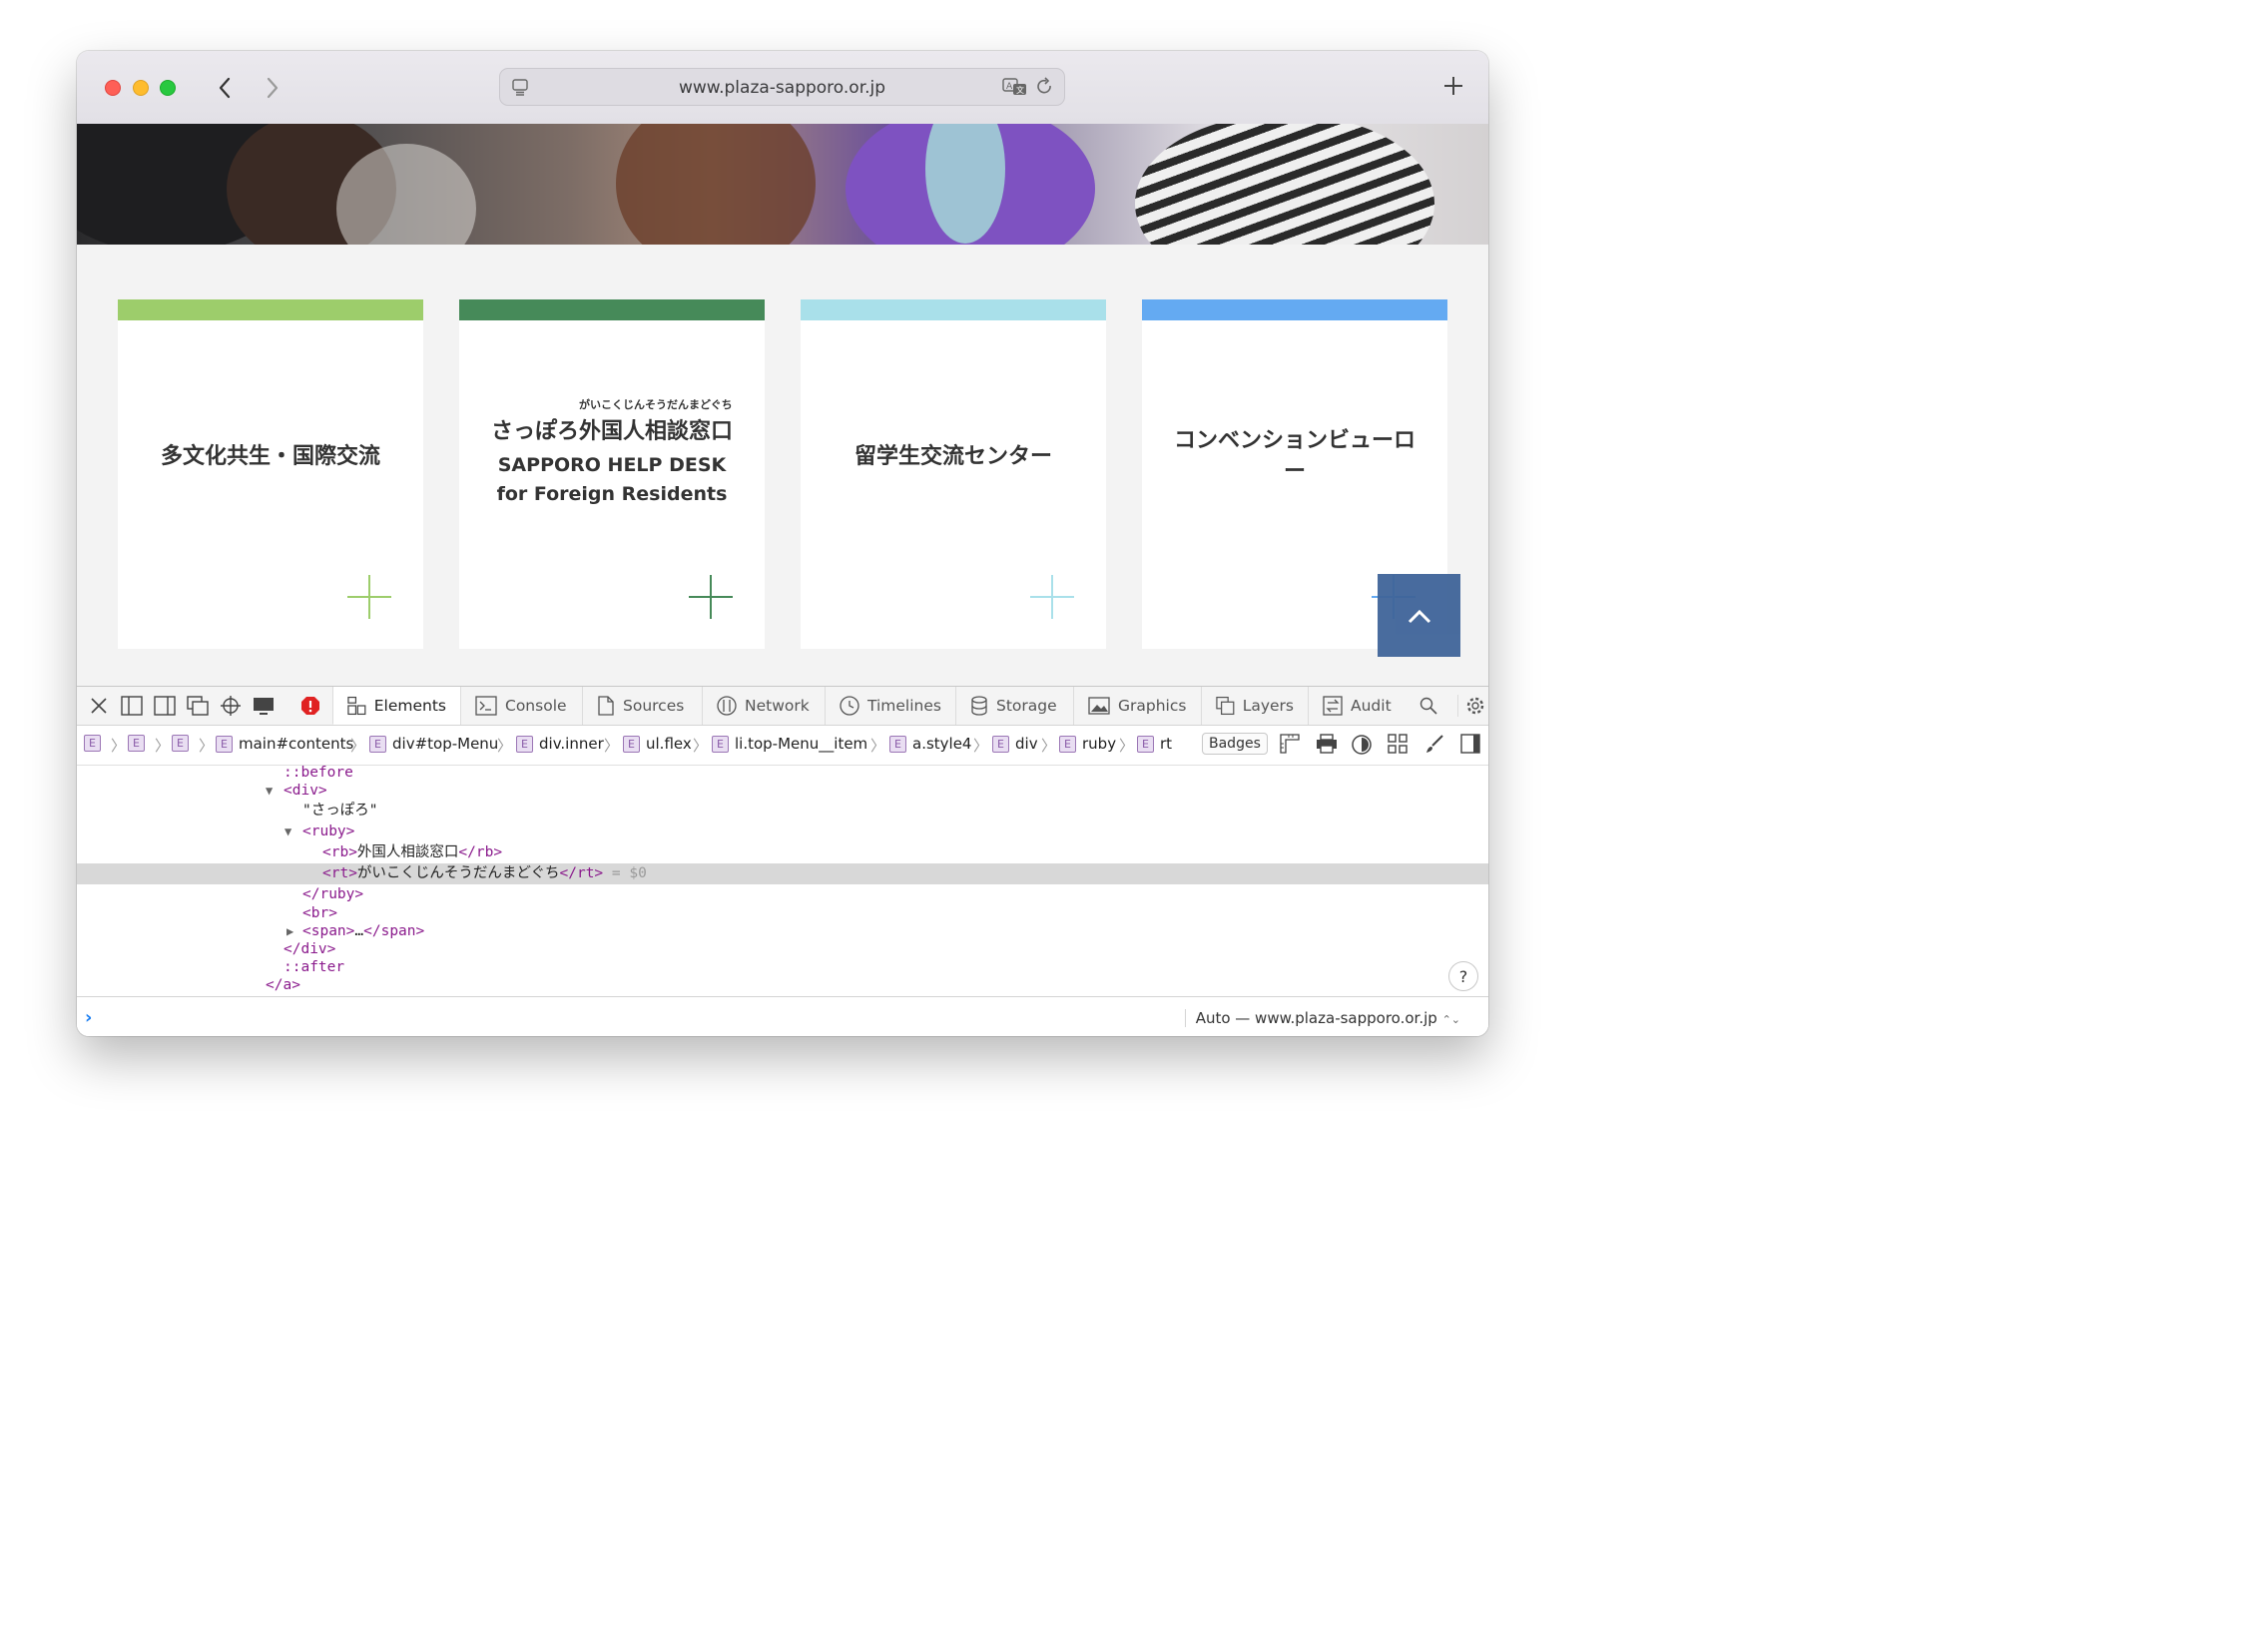 The image size is (2268, 1651). What do you see at coordinates (849, 706) in the screenshot?
I see `clock-icon` at bounding box center [849, 706].